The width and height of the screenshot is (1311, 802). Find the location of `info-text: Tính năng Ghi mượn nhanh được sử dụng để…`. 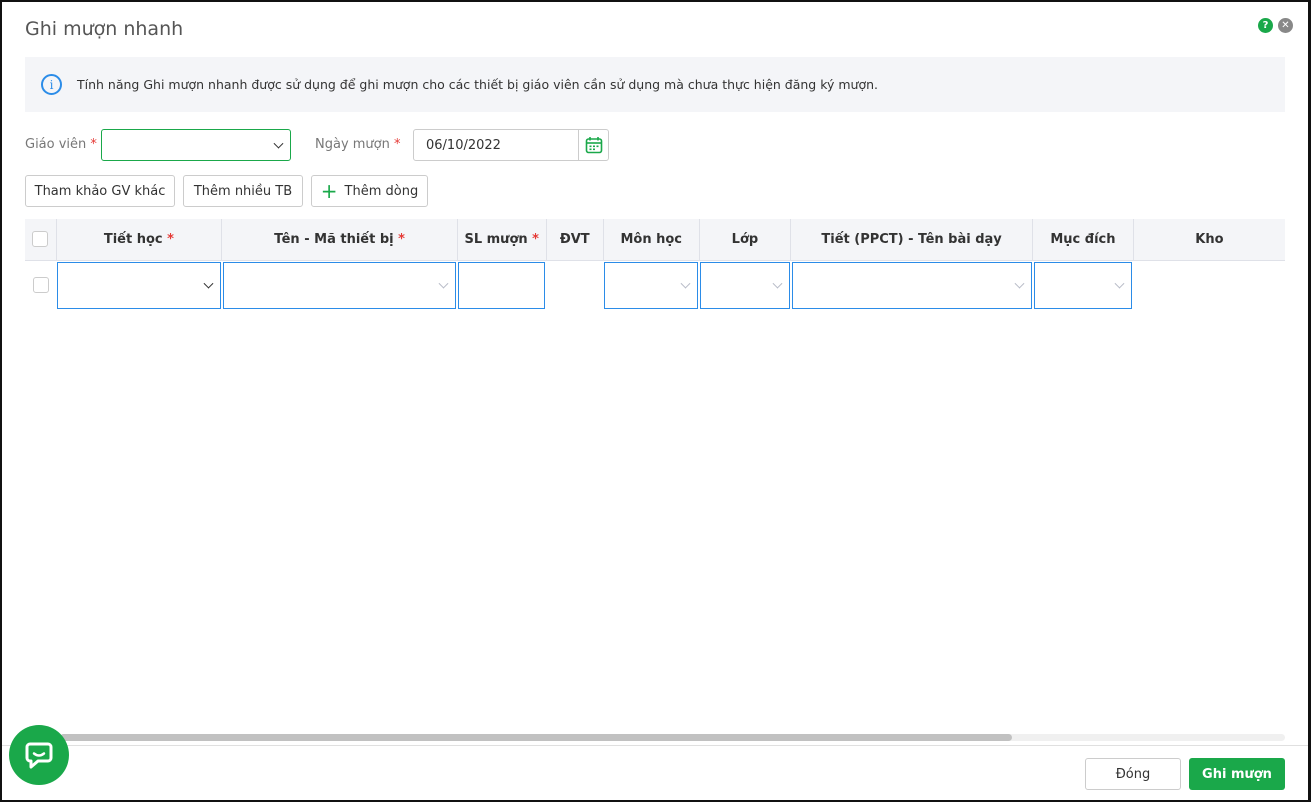

info-text: Tính năng Ghi mượn nhanh được sử dụng để… is located at coordinates (478, 84).